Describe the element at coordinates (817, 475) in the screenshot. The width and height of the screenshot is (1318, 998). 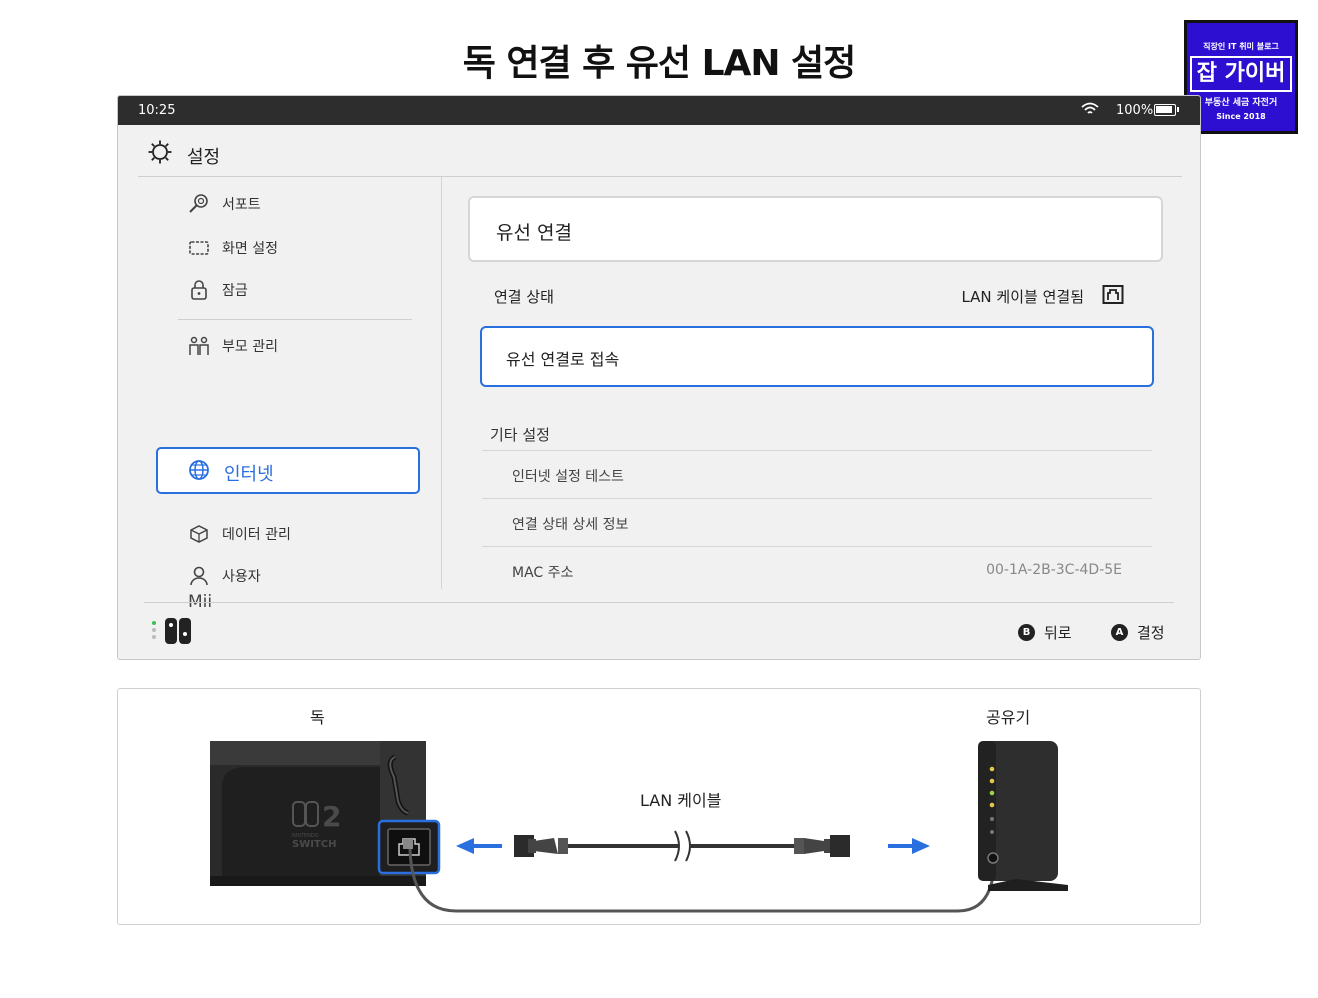
I see `list-item: 인터넷 설정 테스트` at that location.